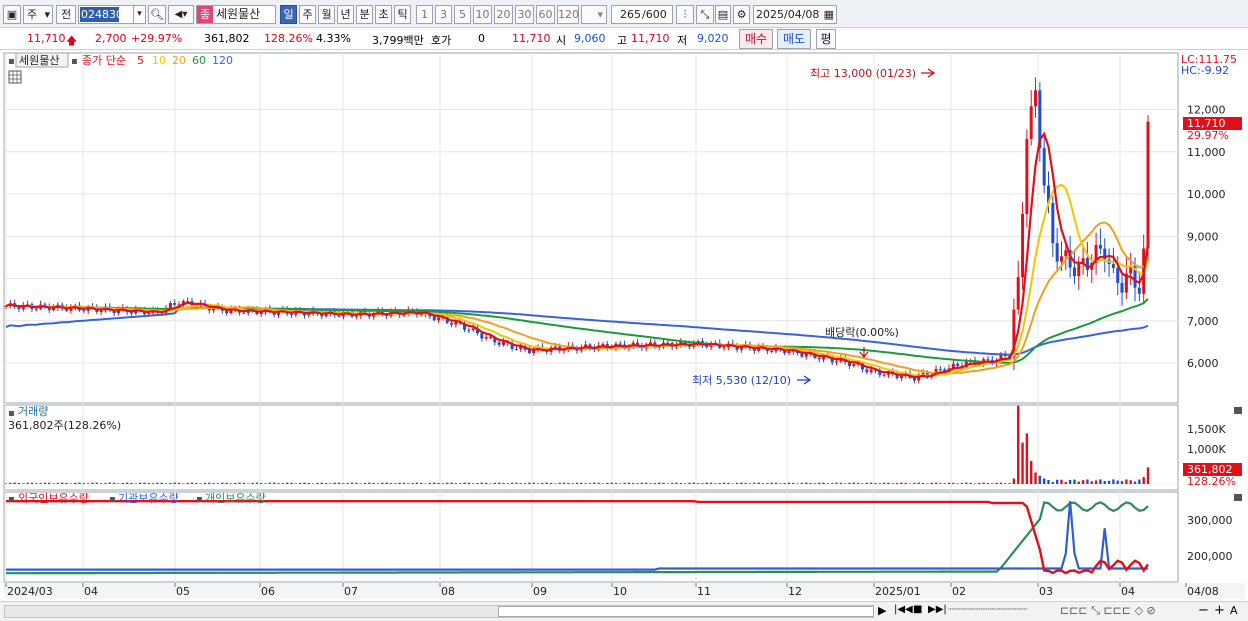 The width and height of the screenshot is (1248, 621). I want to click on sell-button: 매도, so click(794, 39).